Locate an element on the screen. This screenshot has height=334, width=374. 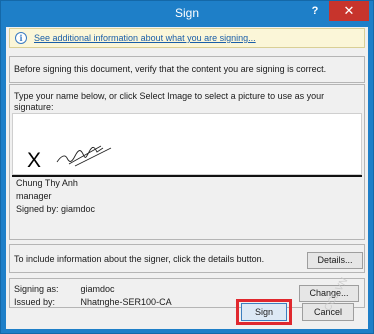
issued-by-row: Issued by: Nhatnghe-SER100-CA is located at coordinates (93, 302).